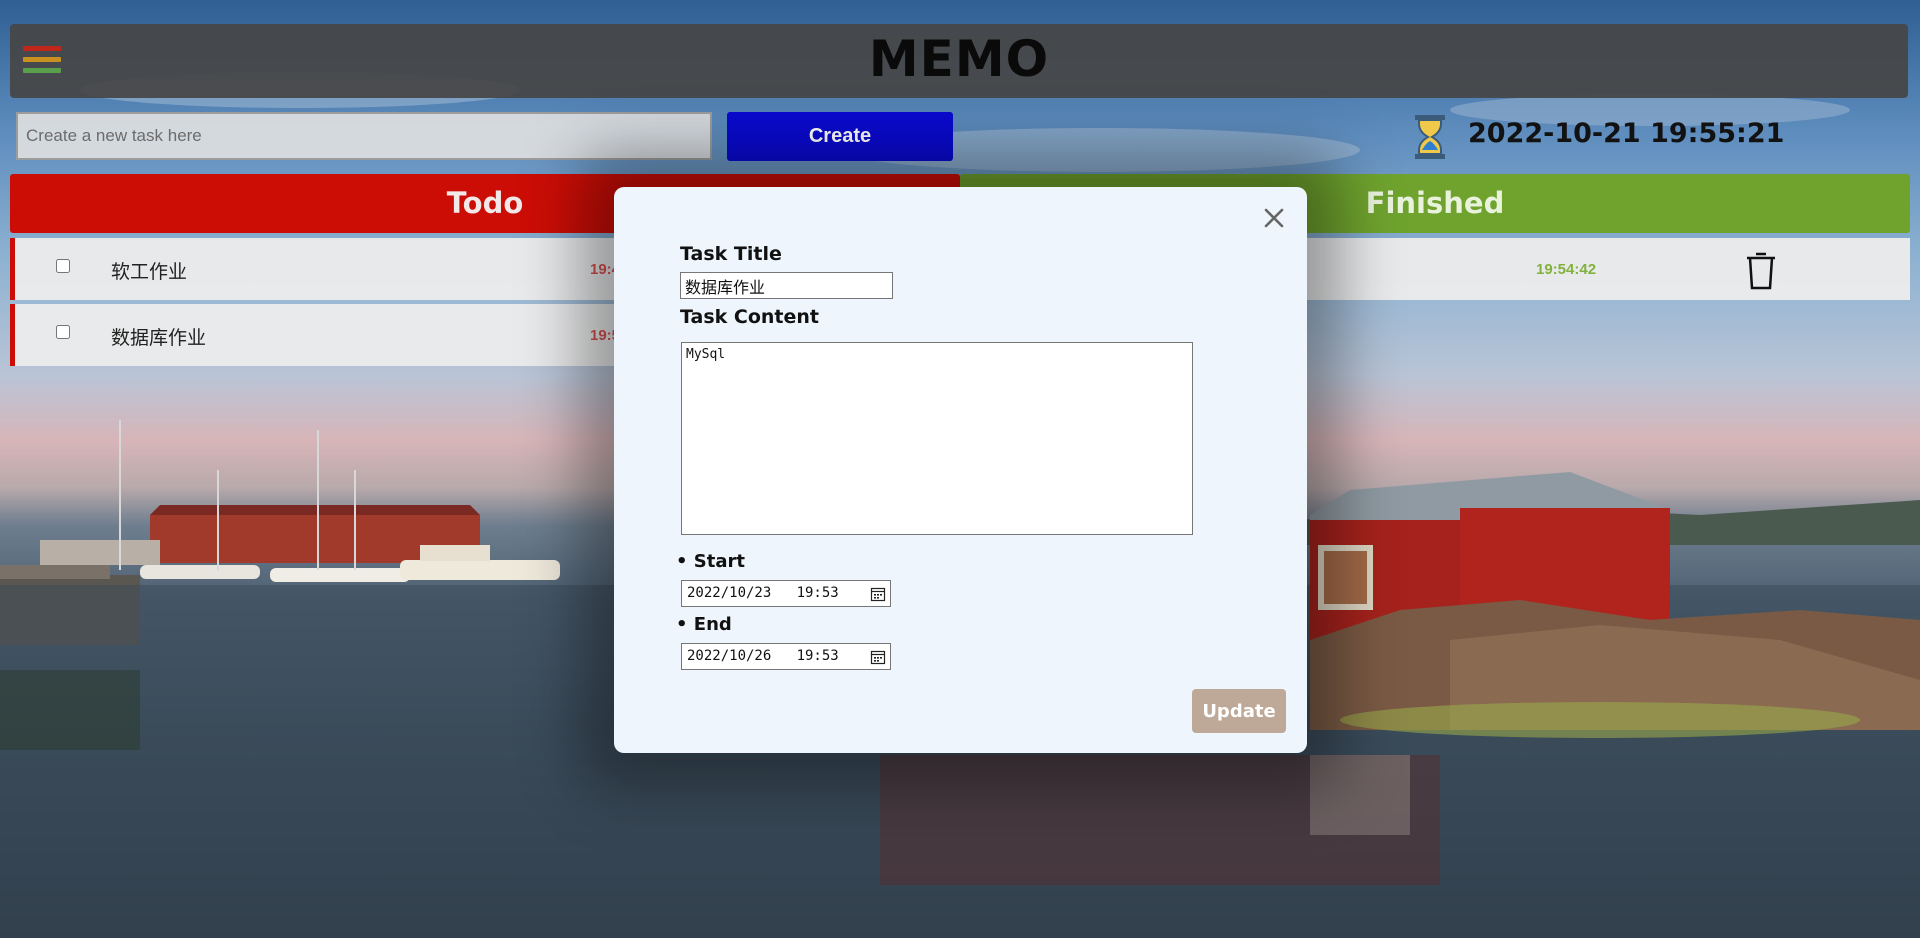 This screenshot has width=1920, height=938. I want to click on create-button: Create, so click(840, 136).